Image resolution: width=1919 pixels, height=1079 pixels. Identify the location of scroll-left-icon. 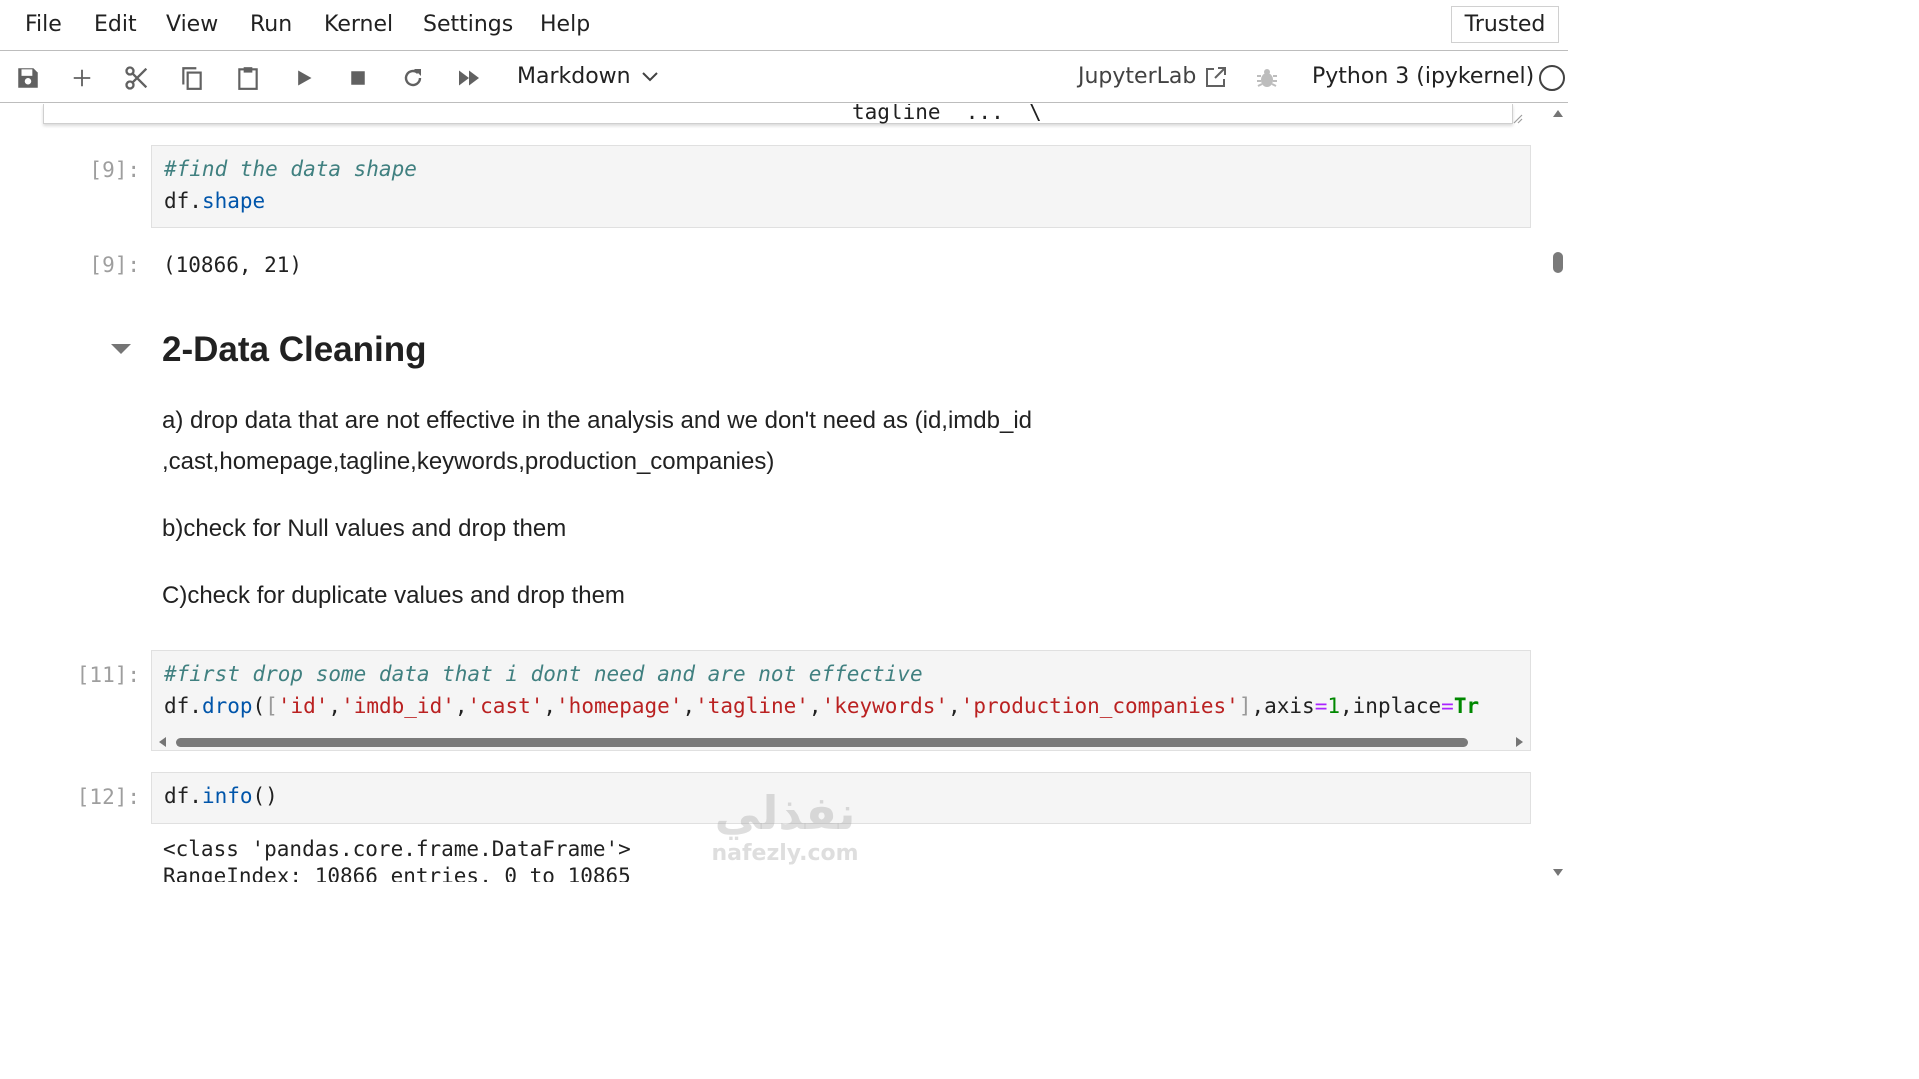
(162, 742).